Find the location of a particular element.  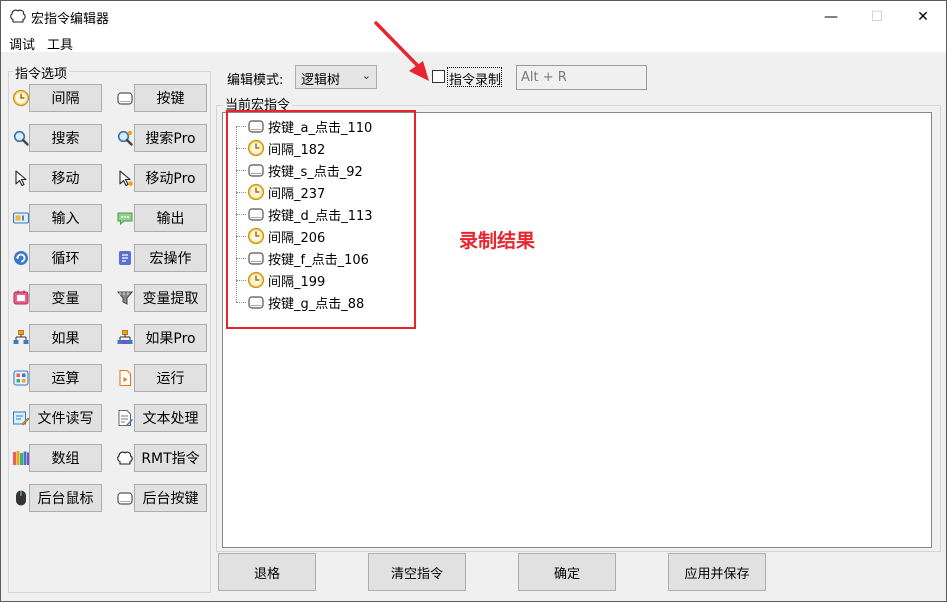

menu-tools: 工具 is located at coordinates (60, 43).